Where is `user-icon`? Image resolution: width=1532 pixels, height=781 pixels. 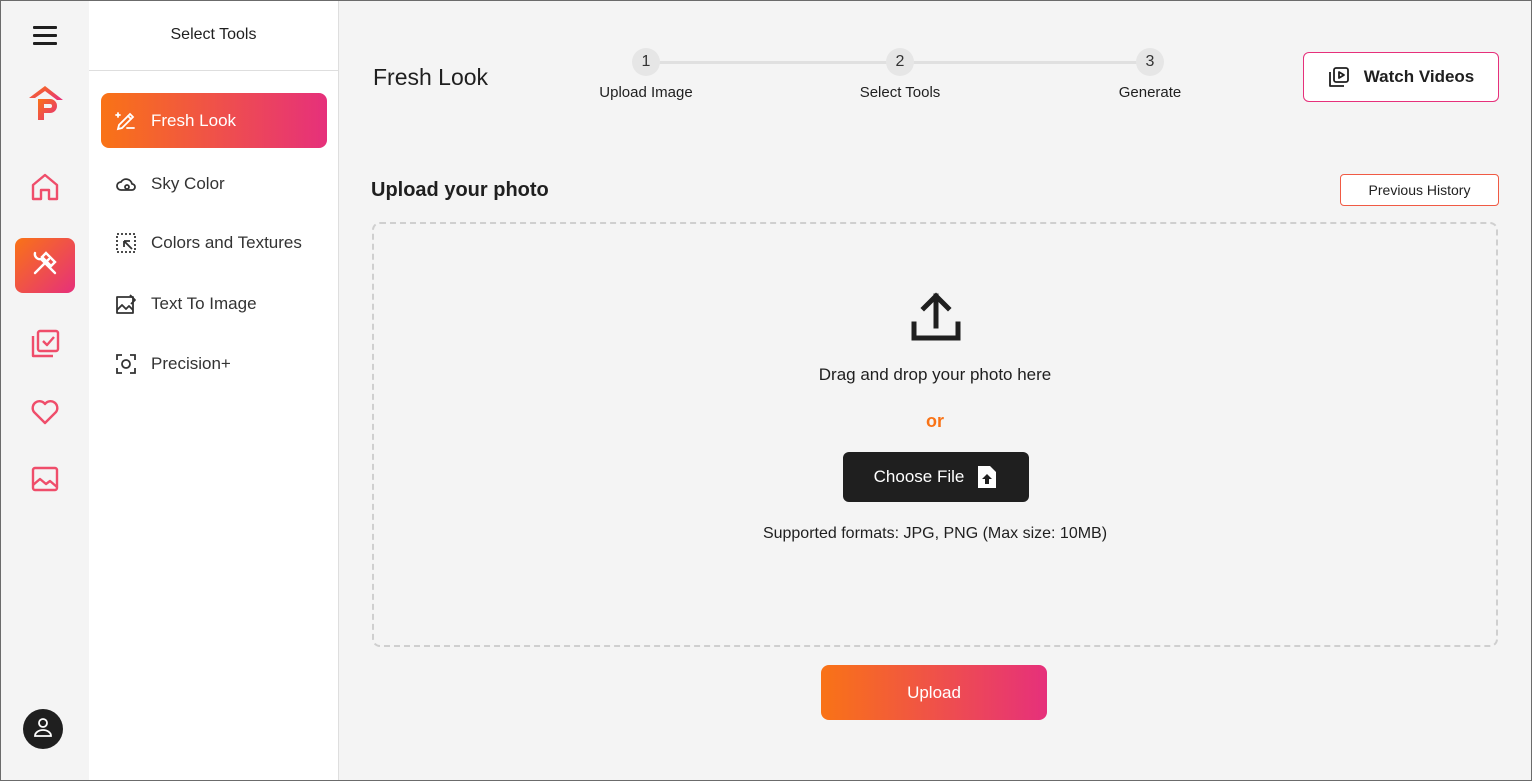
user-icon is located at coordinates (43, 729).